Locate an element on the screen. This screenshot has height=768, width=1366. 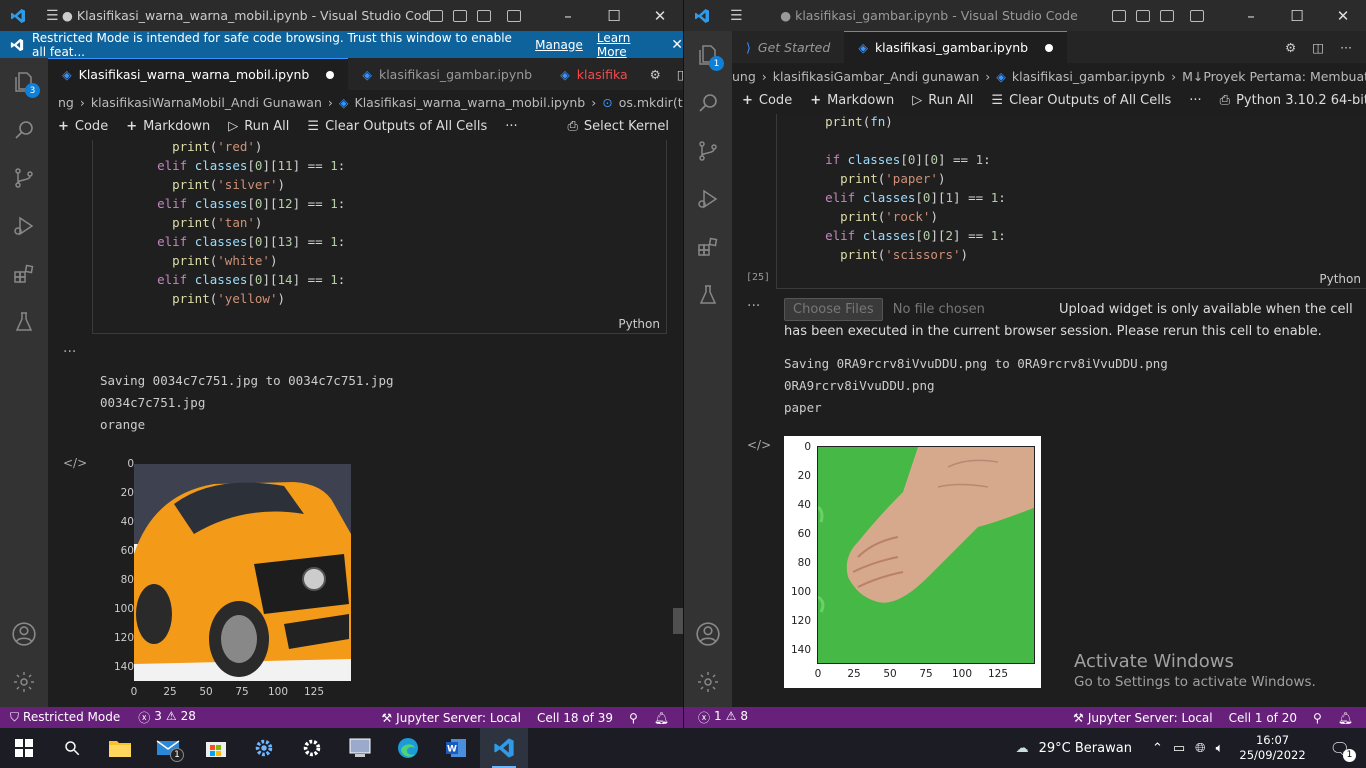
word-icon: W is located at coordinates (456, 748).